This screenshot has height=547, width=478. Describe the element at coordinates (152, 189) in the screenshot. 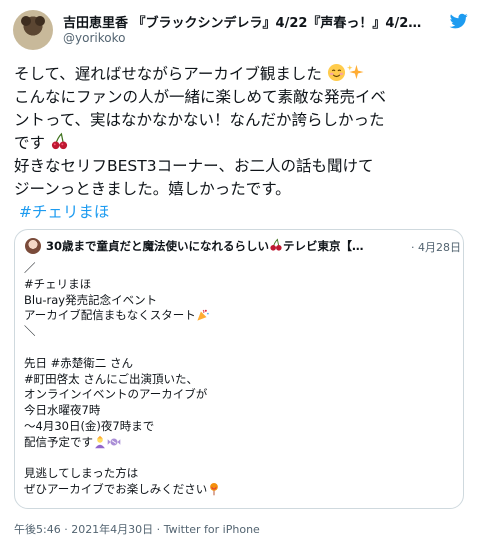

I see `tweet-line: ジーンっときました。嬉しかったです。` at that location.